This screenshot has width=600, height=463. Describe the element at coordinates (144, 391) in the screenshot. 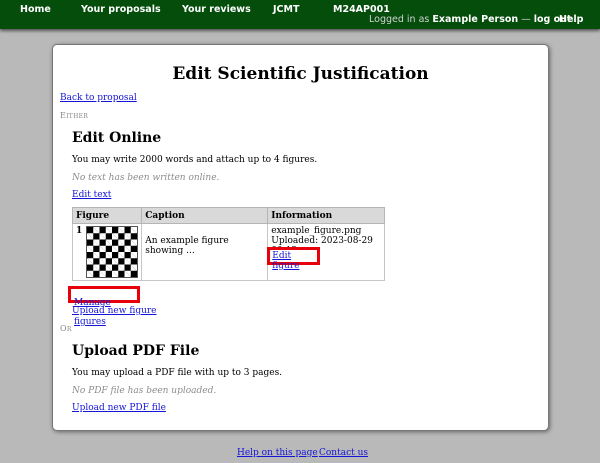

I see `pdf-status-text: No PDF file has been uploaded.` at that location.